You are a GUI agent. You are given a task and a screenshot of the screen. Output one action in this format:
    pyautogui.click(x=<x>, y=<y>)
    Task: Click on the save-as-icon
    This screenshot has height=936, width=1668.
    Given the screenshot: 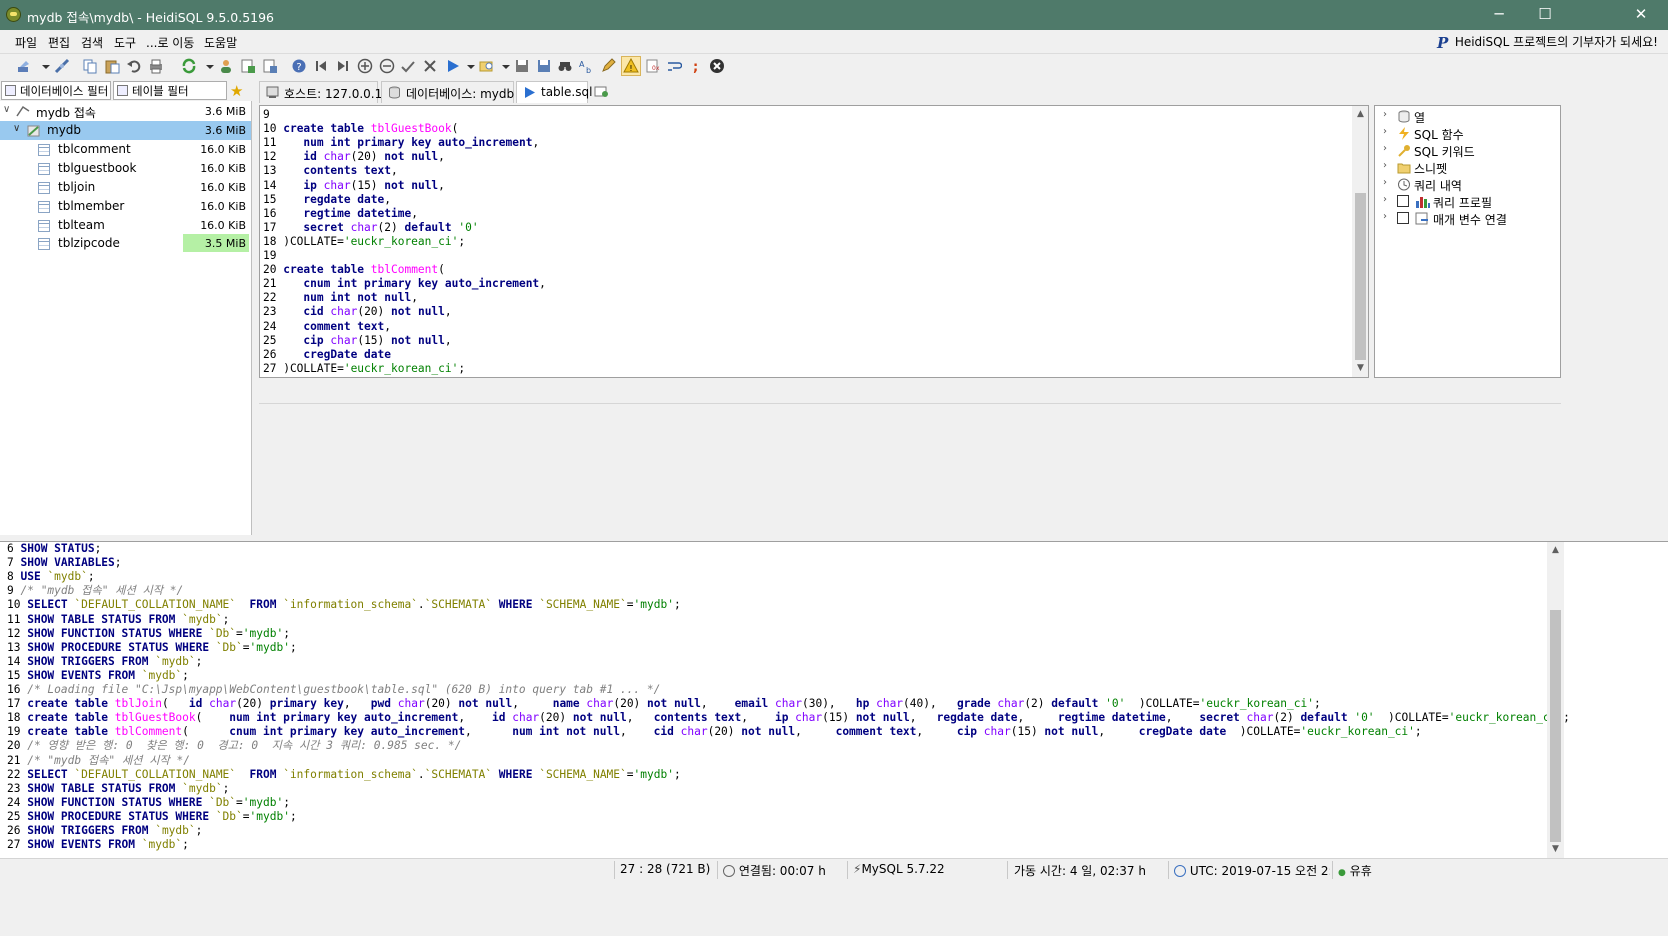 What is the action you would take?
    pyautogui.click(x=544, y=66)
    